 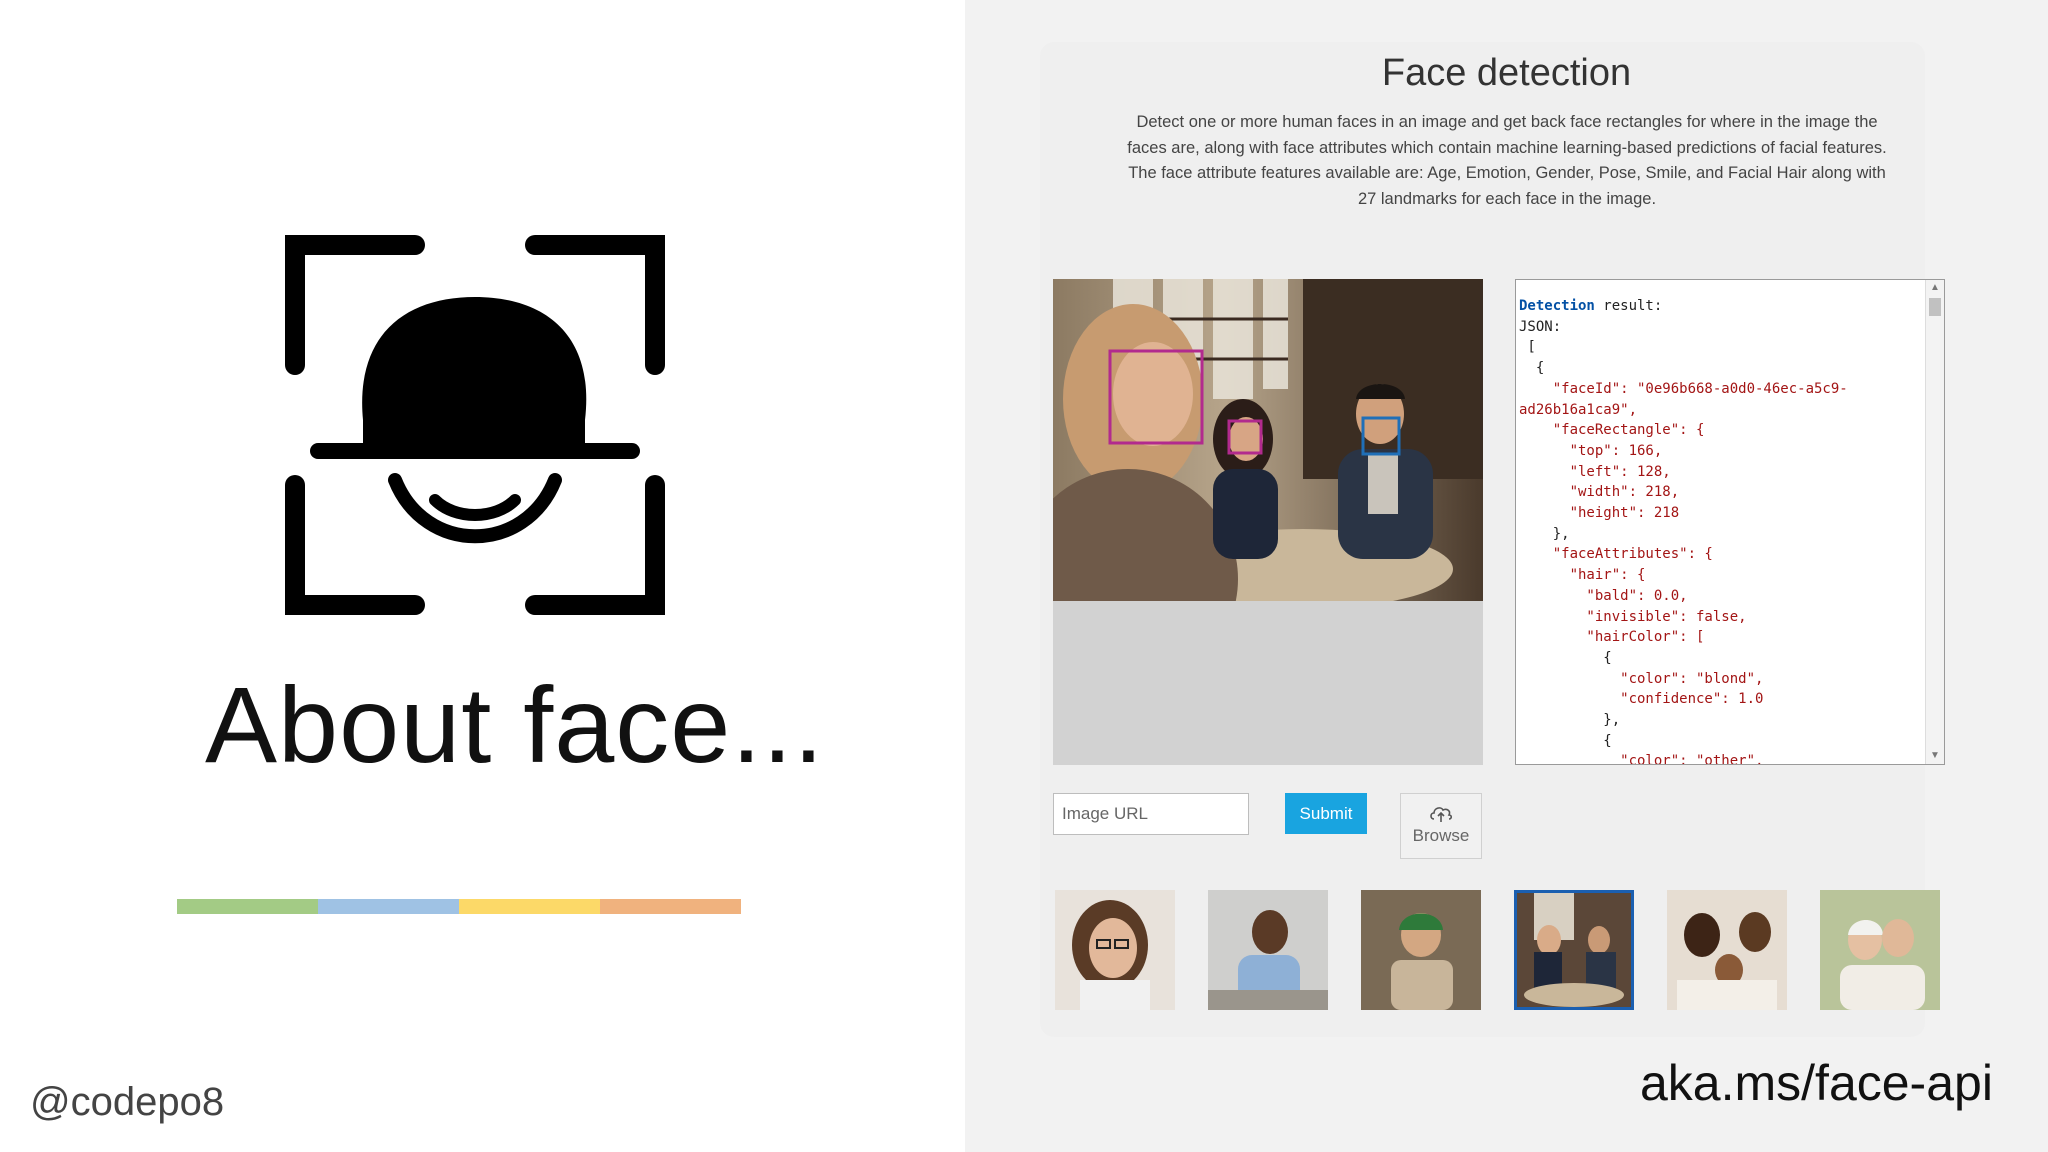 I want to click on scroll-up-icon: ▲, so click(x=1935, y=288).